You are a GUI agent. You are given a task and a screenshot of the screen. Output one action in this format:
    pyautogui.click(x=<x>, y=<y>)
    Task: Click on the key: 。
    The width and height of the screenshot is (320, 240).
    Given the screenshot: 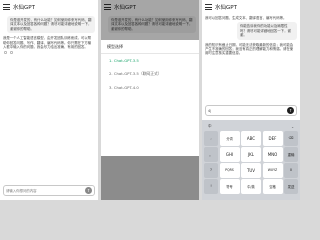 What is the action you would take?
    pyautogui.click(x=211, y=154)
    